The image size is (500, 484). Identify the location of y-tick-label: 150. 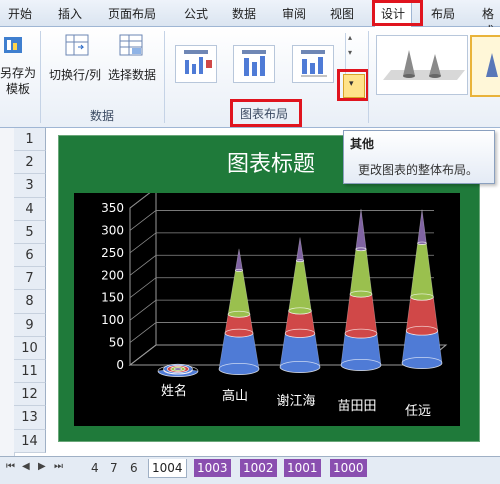
(112, 298).